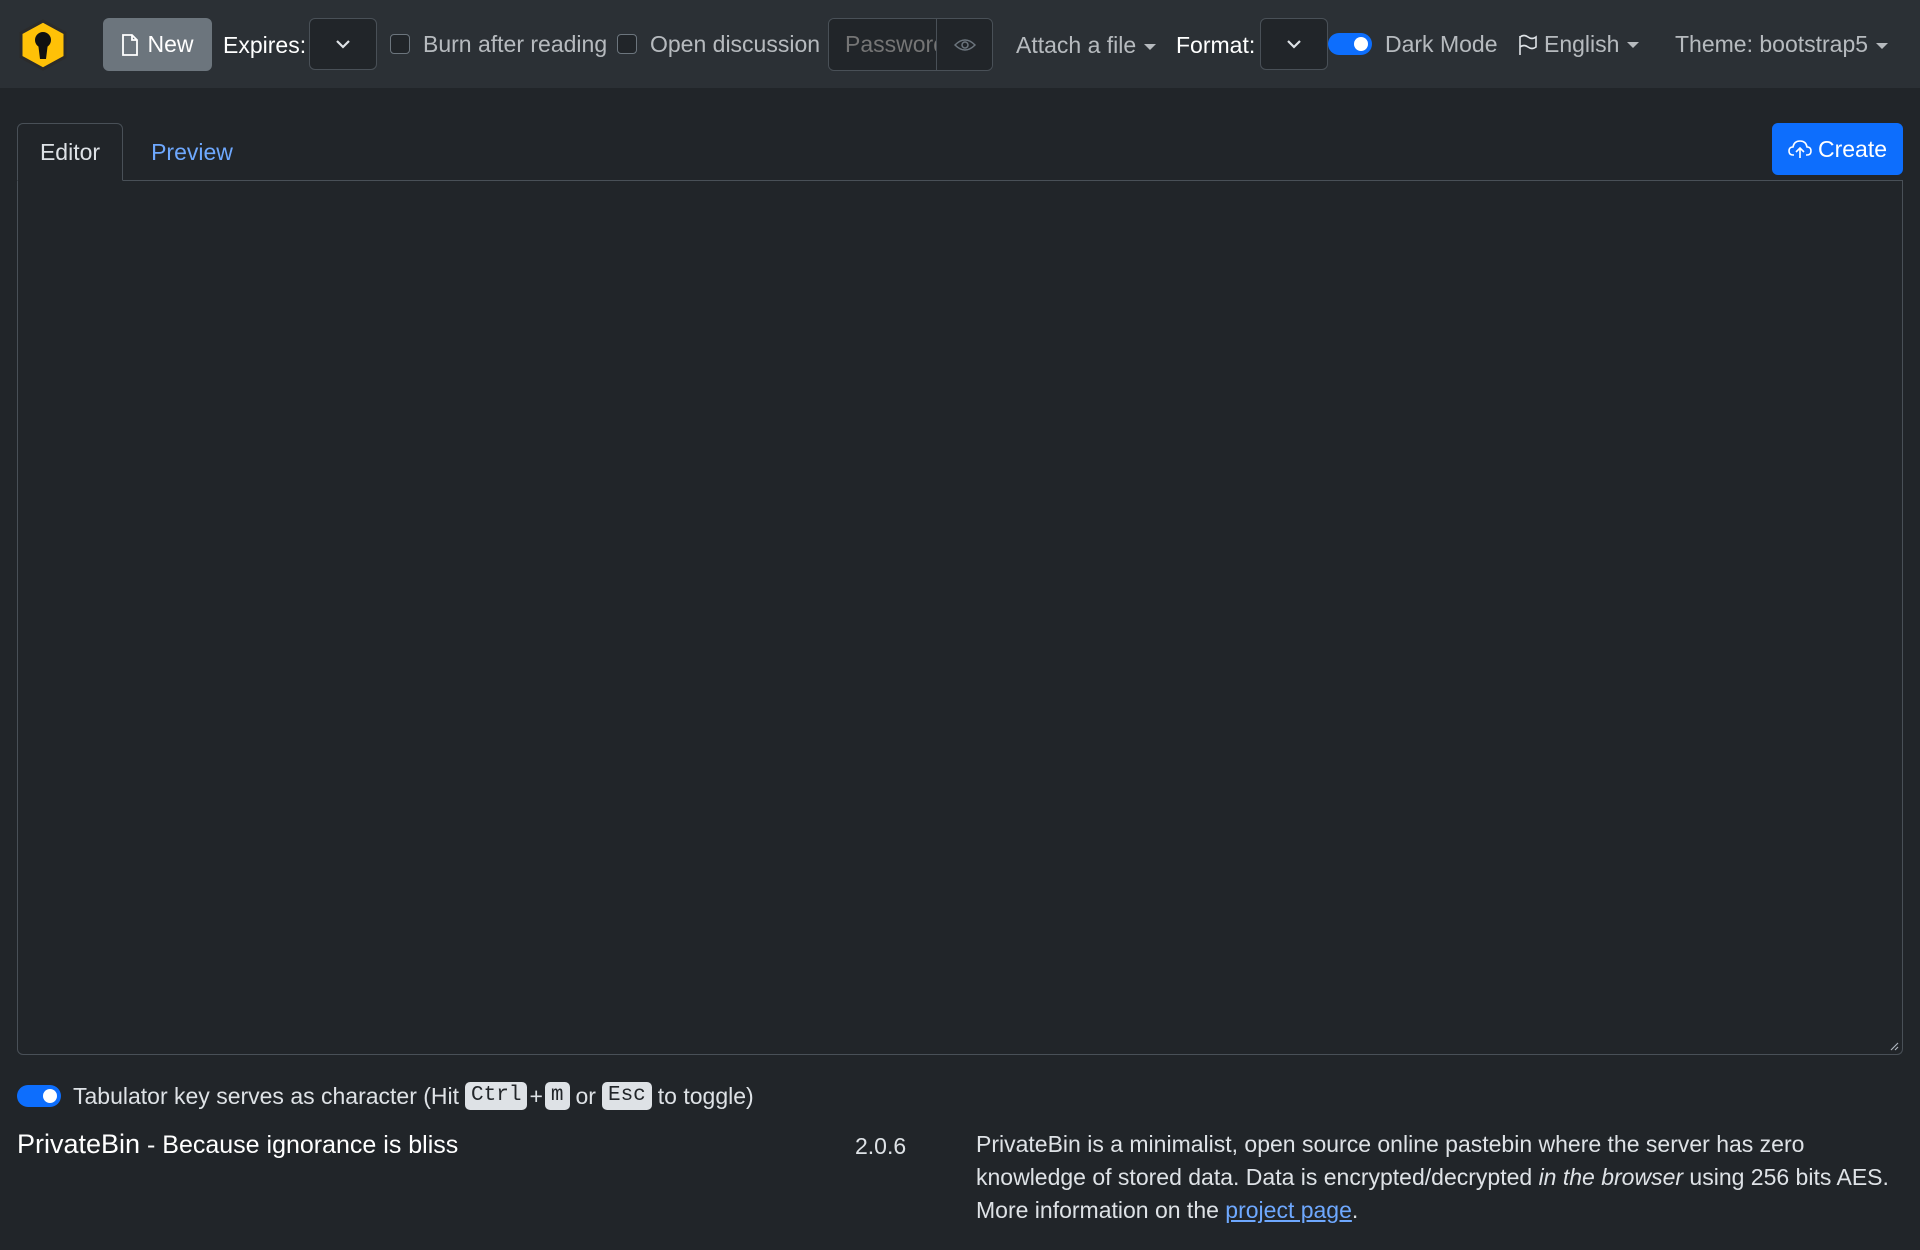 This screenshot has width=1920, height=1250. Describe the element at coordinates (1772, 44) in the screenshot. I see `theme-label: Theme: bootstrap5` at that location.